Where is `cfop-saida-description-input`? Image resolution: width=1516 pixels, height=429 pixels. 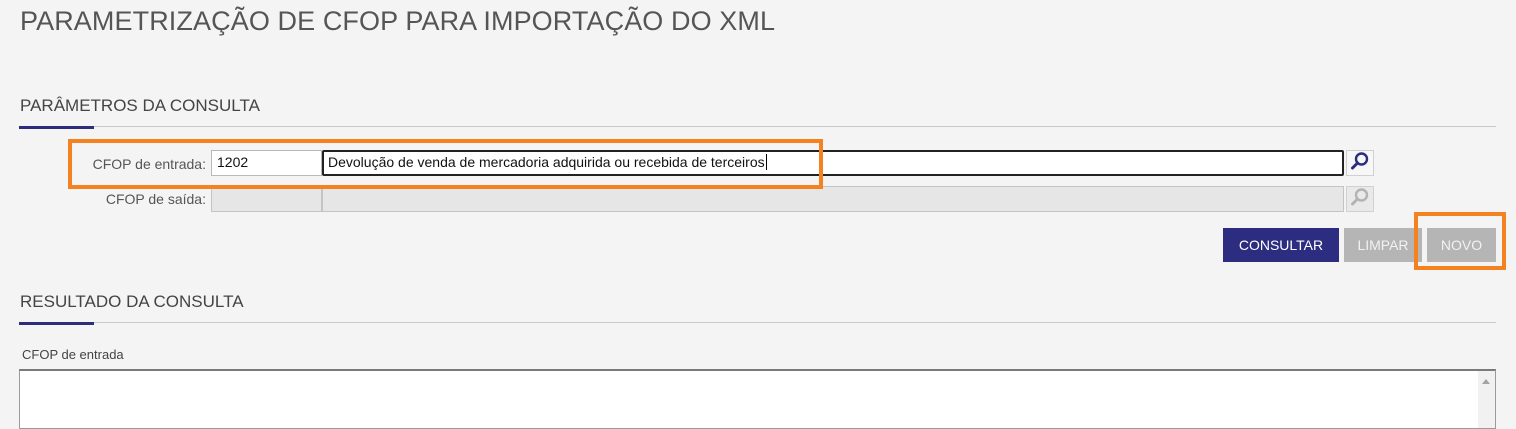
cfop-saida-description-input is located at coordinates (833, 199).